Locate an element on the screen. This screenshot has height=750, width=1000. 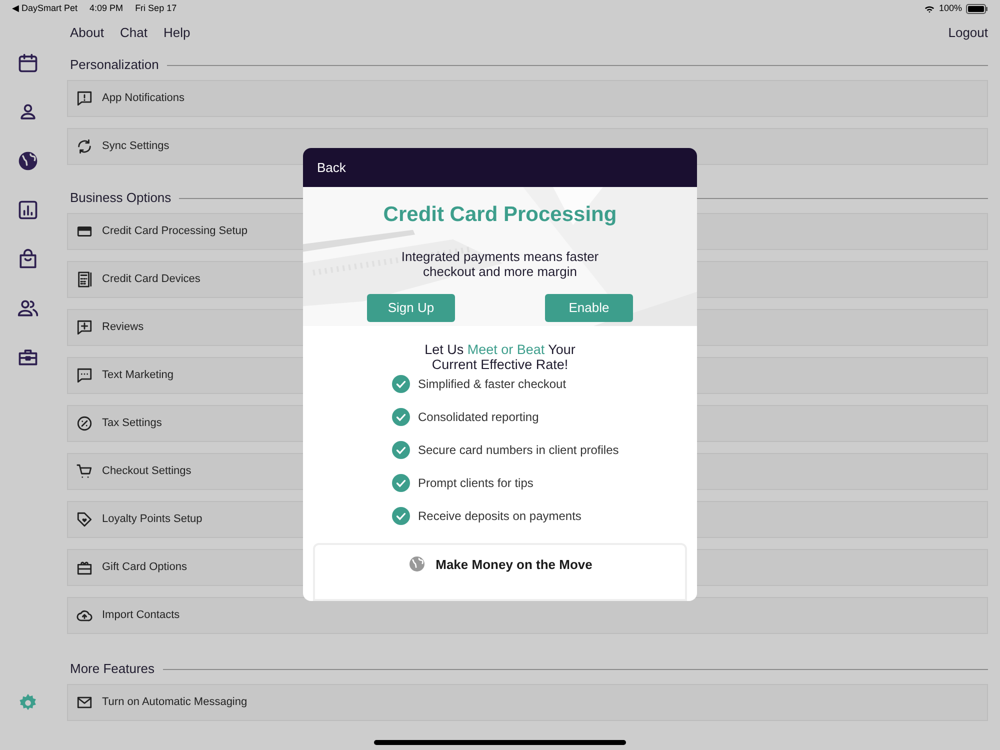
modal-title: Credit Card Processing is located at coordinates (500, 215).